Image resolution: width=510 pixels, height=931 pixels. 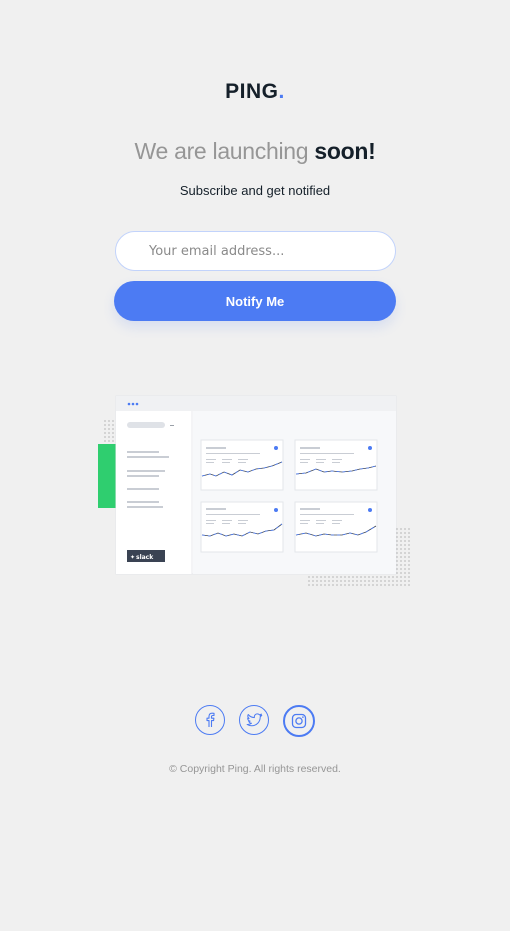 I want to click on instagram-link, so click(x=299, y=721).